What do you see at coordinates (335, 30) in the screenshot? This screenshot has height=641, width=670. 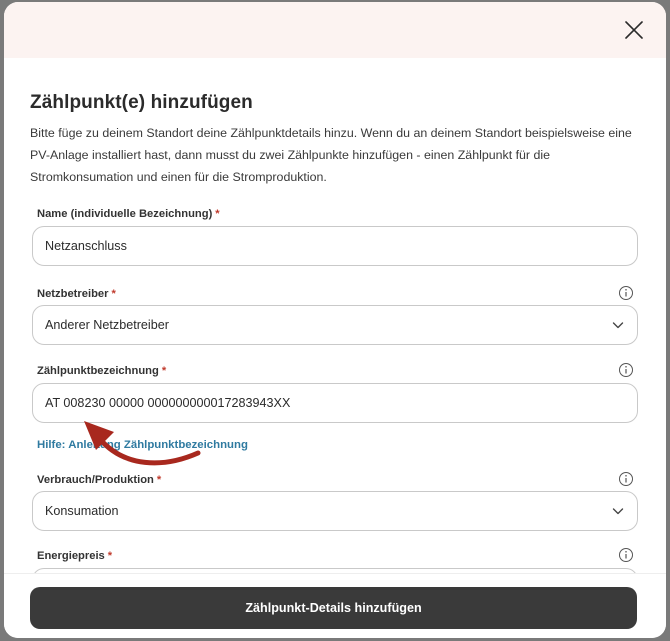 I see `modal-header` at bounding box center [335, 30].